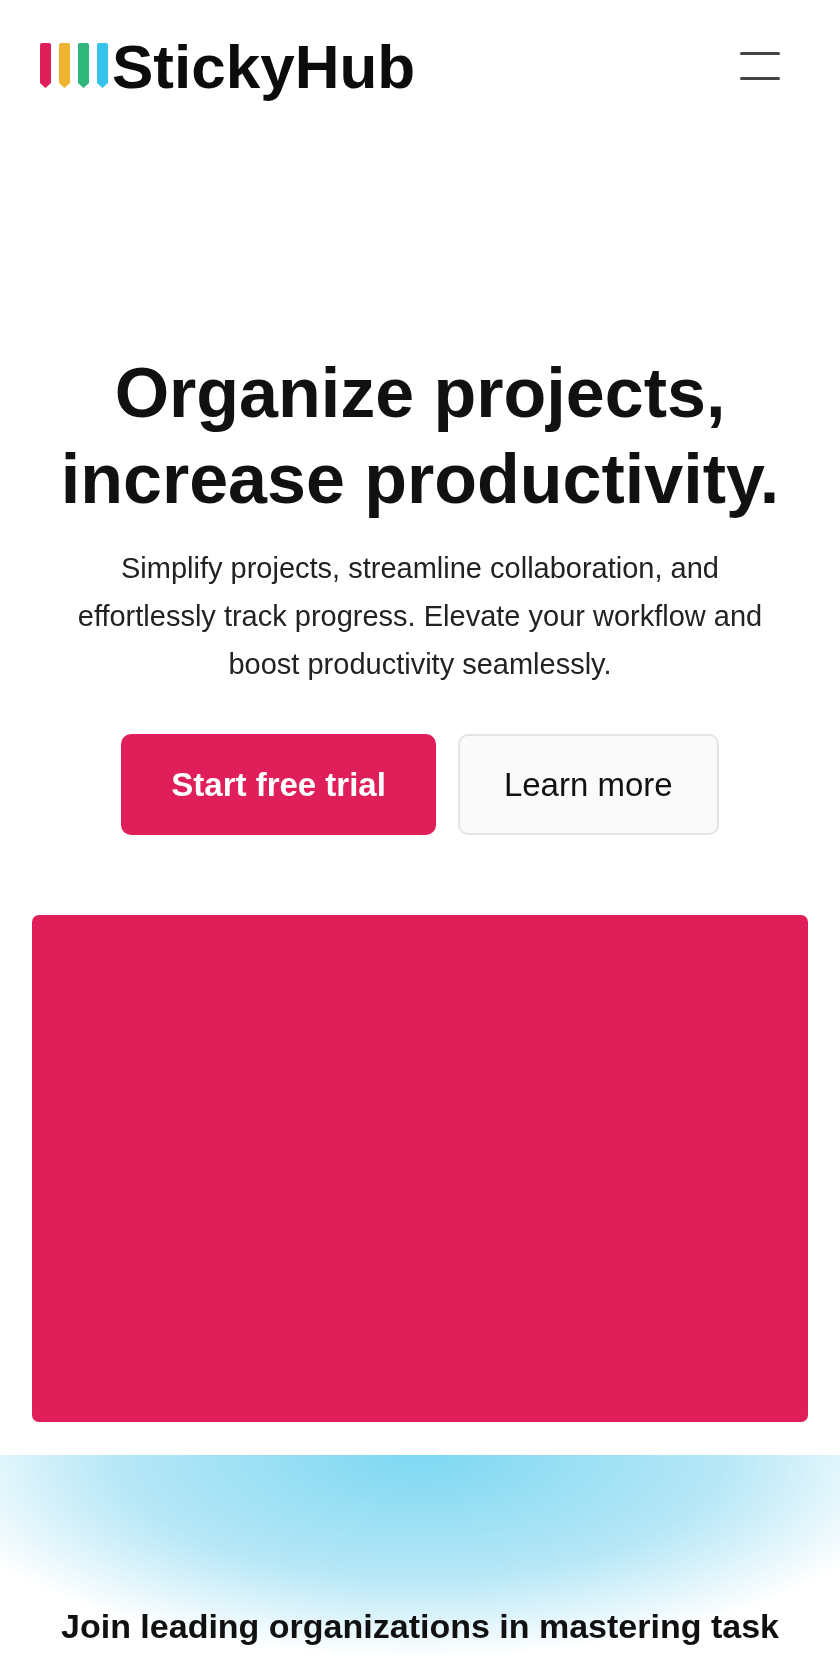  Describe the element at coordinates (420, 616) in the screenshot. I see `hero-subtitle: Simplify projects, streamline collaboration, and effortlessly track progress. Elevate your workflow and boost productivity seamlessly.` at that location.